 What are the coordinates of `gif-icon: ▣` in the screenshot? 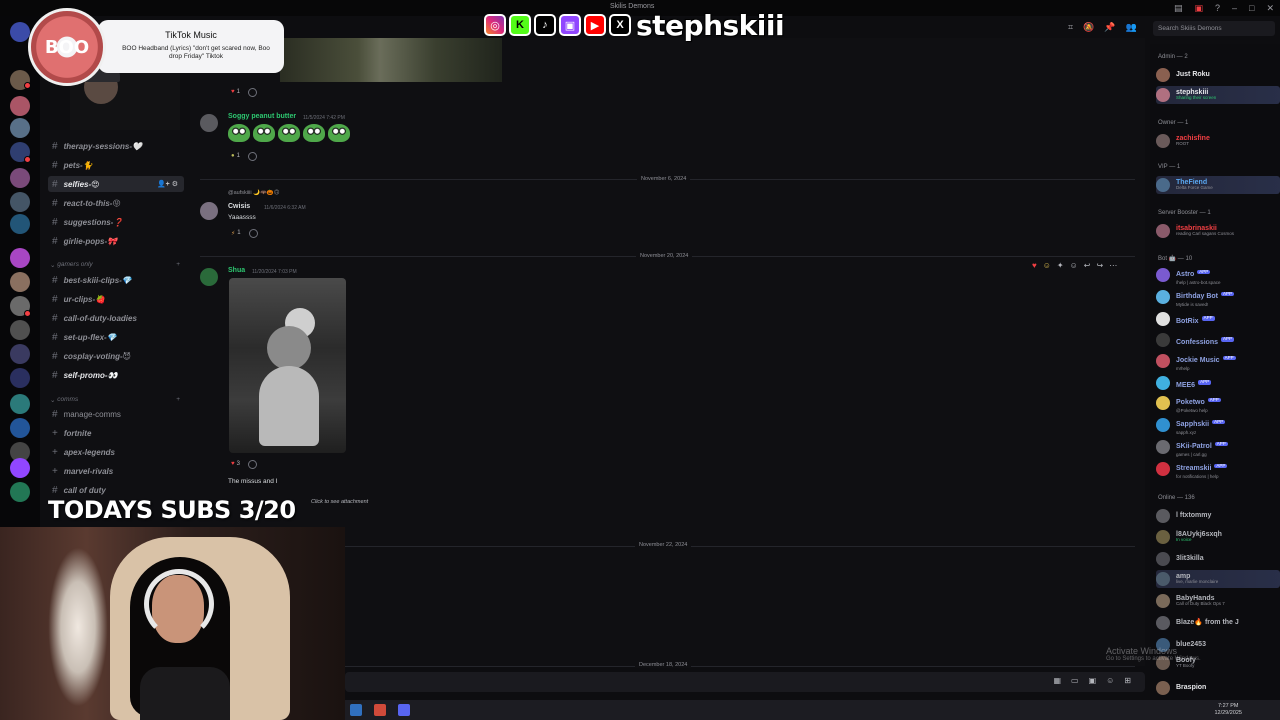 It's located at (1093, 680).